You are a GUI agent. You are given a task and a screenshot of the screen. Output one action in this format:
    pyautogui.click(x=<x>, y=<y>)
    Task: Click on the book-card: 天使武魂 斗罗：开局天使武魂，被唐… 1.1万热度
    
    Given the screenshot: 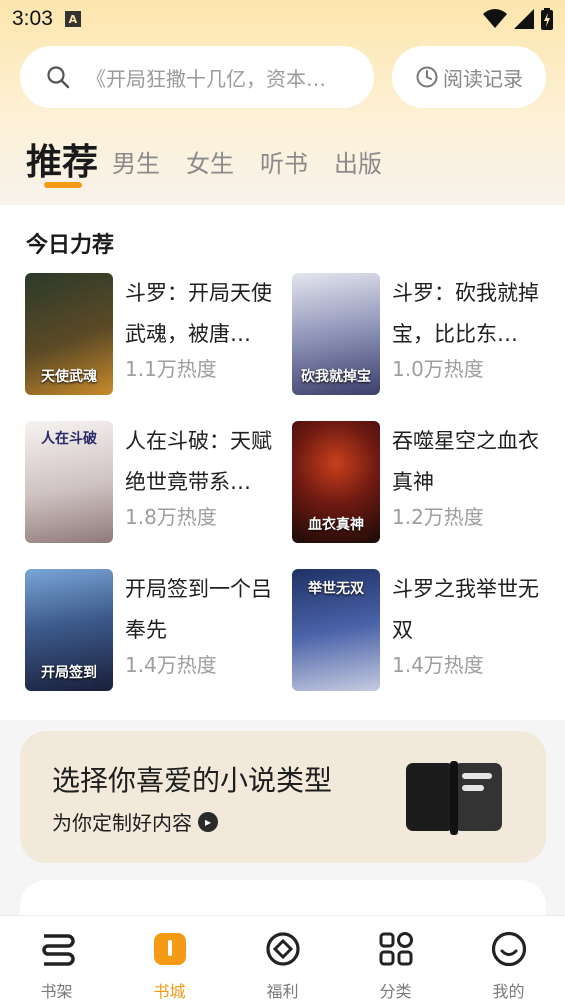 What is the action you would take?
    pyautogui.click(x=155, y=335)
    